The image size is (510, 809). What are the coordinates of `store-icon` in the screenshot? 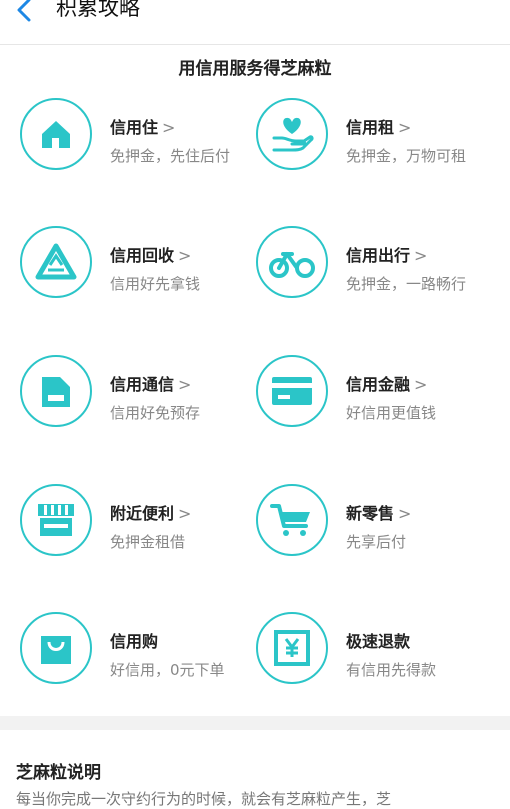 It's located at (56, 520).